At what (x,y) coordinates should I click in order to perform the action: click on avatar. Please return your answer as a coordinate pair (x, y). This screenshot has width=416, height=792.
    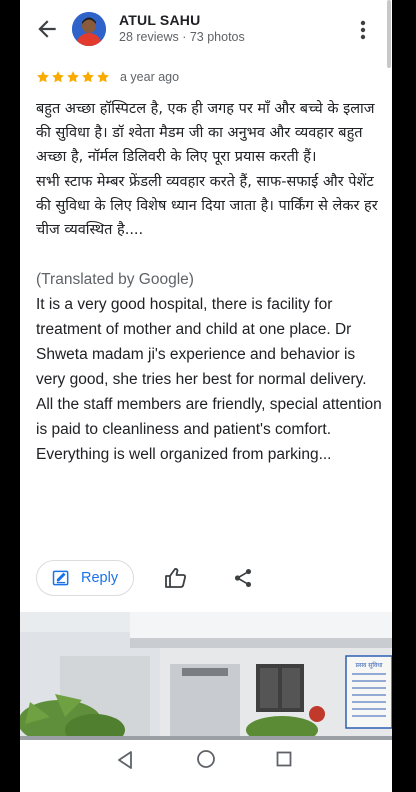
    Looking at the image, I should click on (89, 29).